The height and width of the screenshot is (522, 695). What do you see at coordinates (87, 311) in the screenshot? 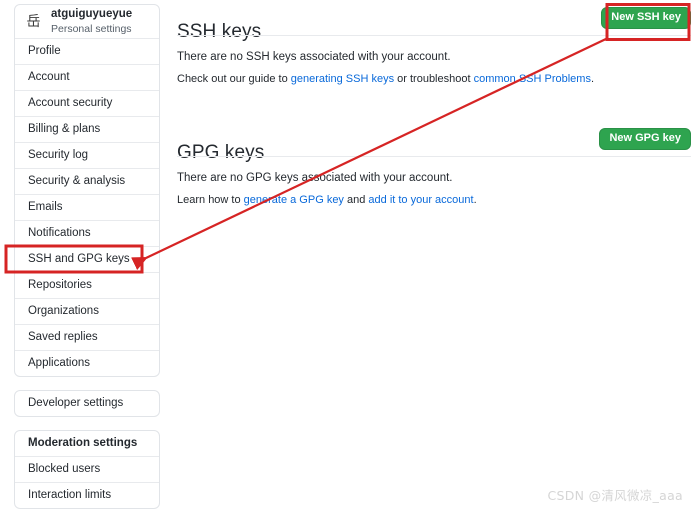
I see `sidebar-item-organizations: Organizations` at bounding box center [87, 311].